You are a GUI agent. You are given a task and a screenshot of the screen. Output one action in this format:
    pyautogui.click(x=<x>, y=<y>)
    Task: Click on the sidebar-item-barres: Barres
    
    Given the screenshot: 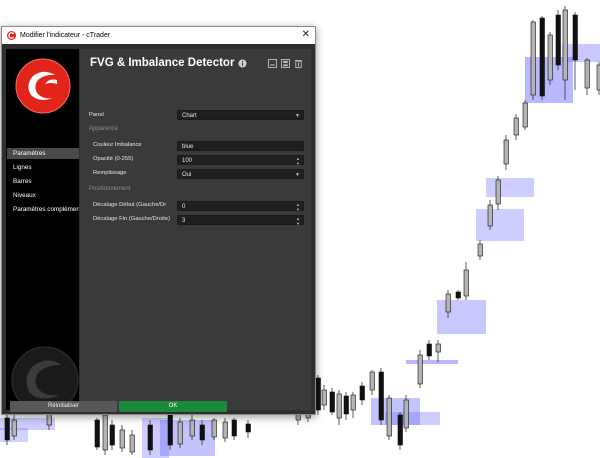 What is the action you would take?
    pyautogui.click(x=43, y=181)
    